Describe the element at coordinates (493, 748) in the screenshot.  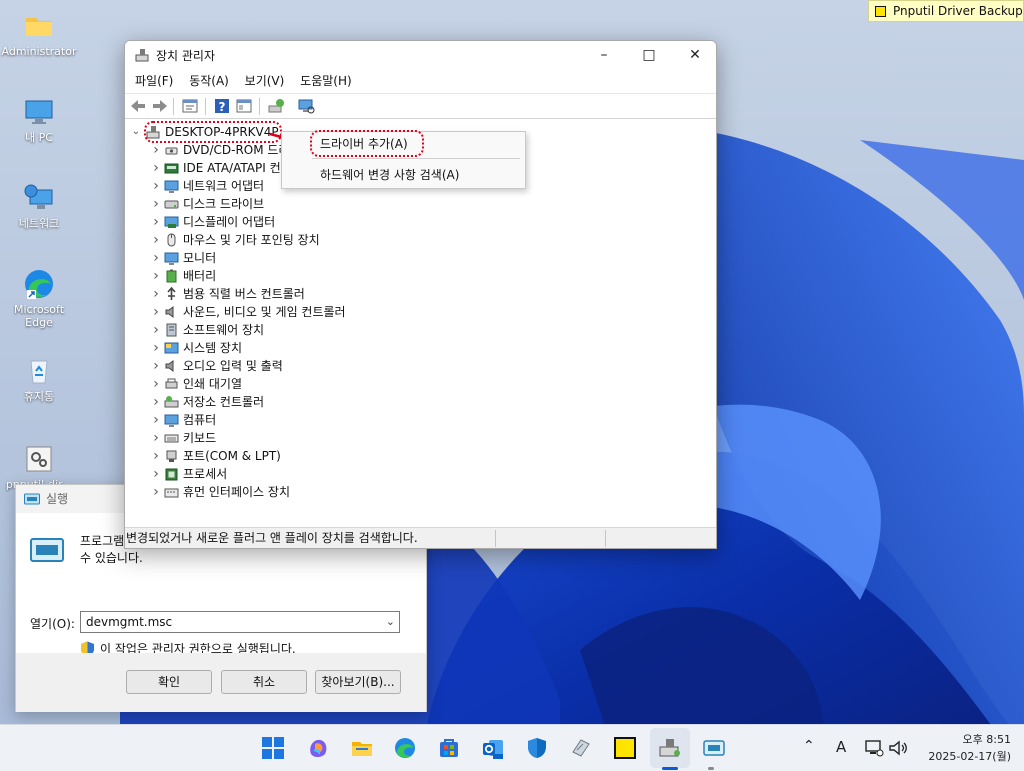
I see `outlook-icon` at that location.